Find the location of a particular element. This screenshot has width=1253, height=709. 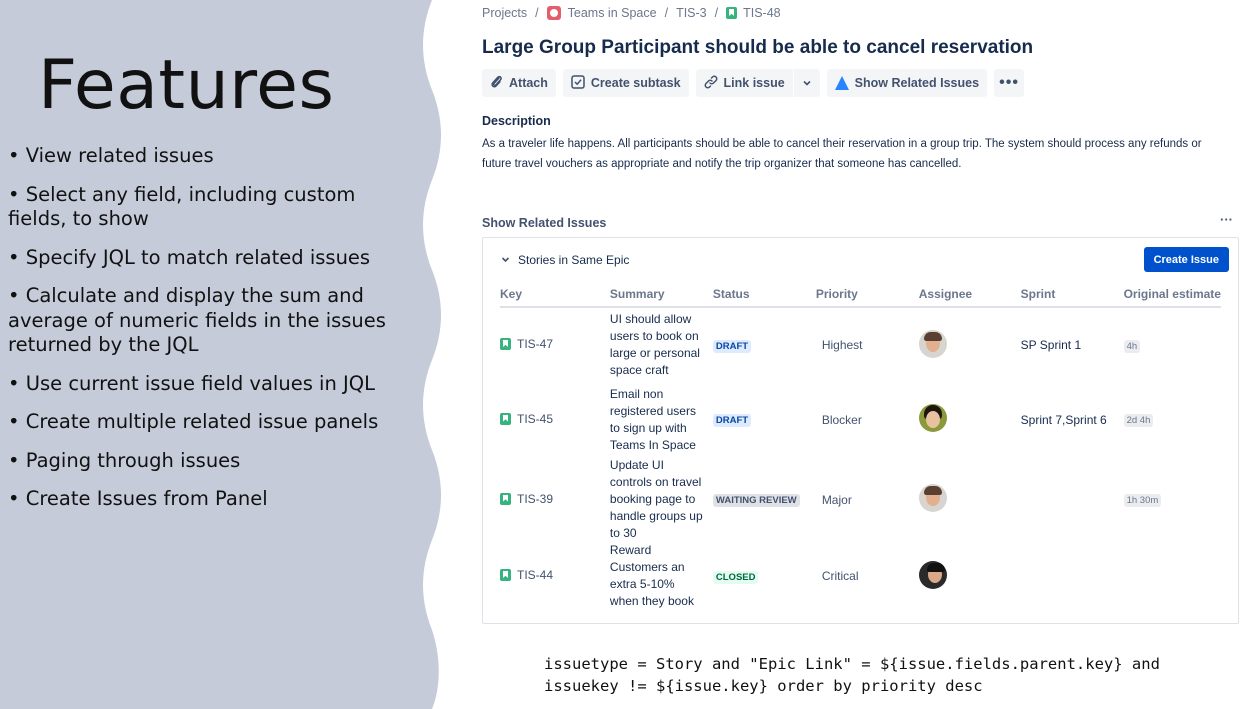

sprint-value: SP Sprint 1 is located at coordinates (1051, 345).